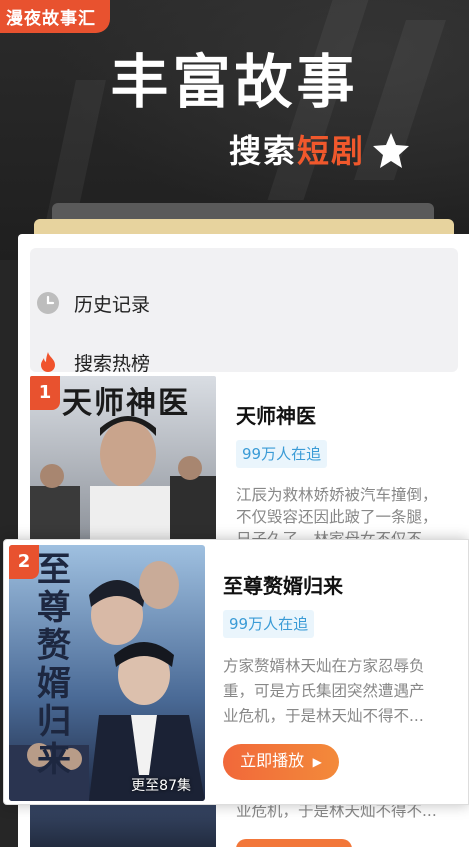 The height and width of the screenshot is (847, 469). Describe the element at coordinates (294, 843) in the screenshot. I see `next-play-button-peek` at that location.